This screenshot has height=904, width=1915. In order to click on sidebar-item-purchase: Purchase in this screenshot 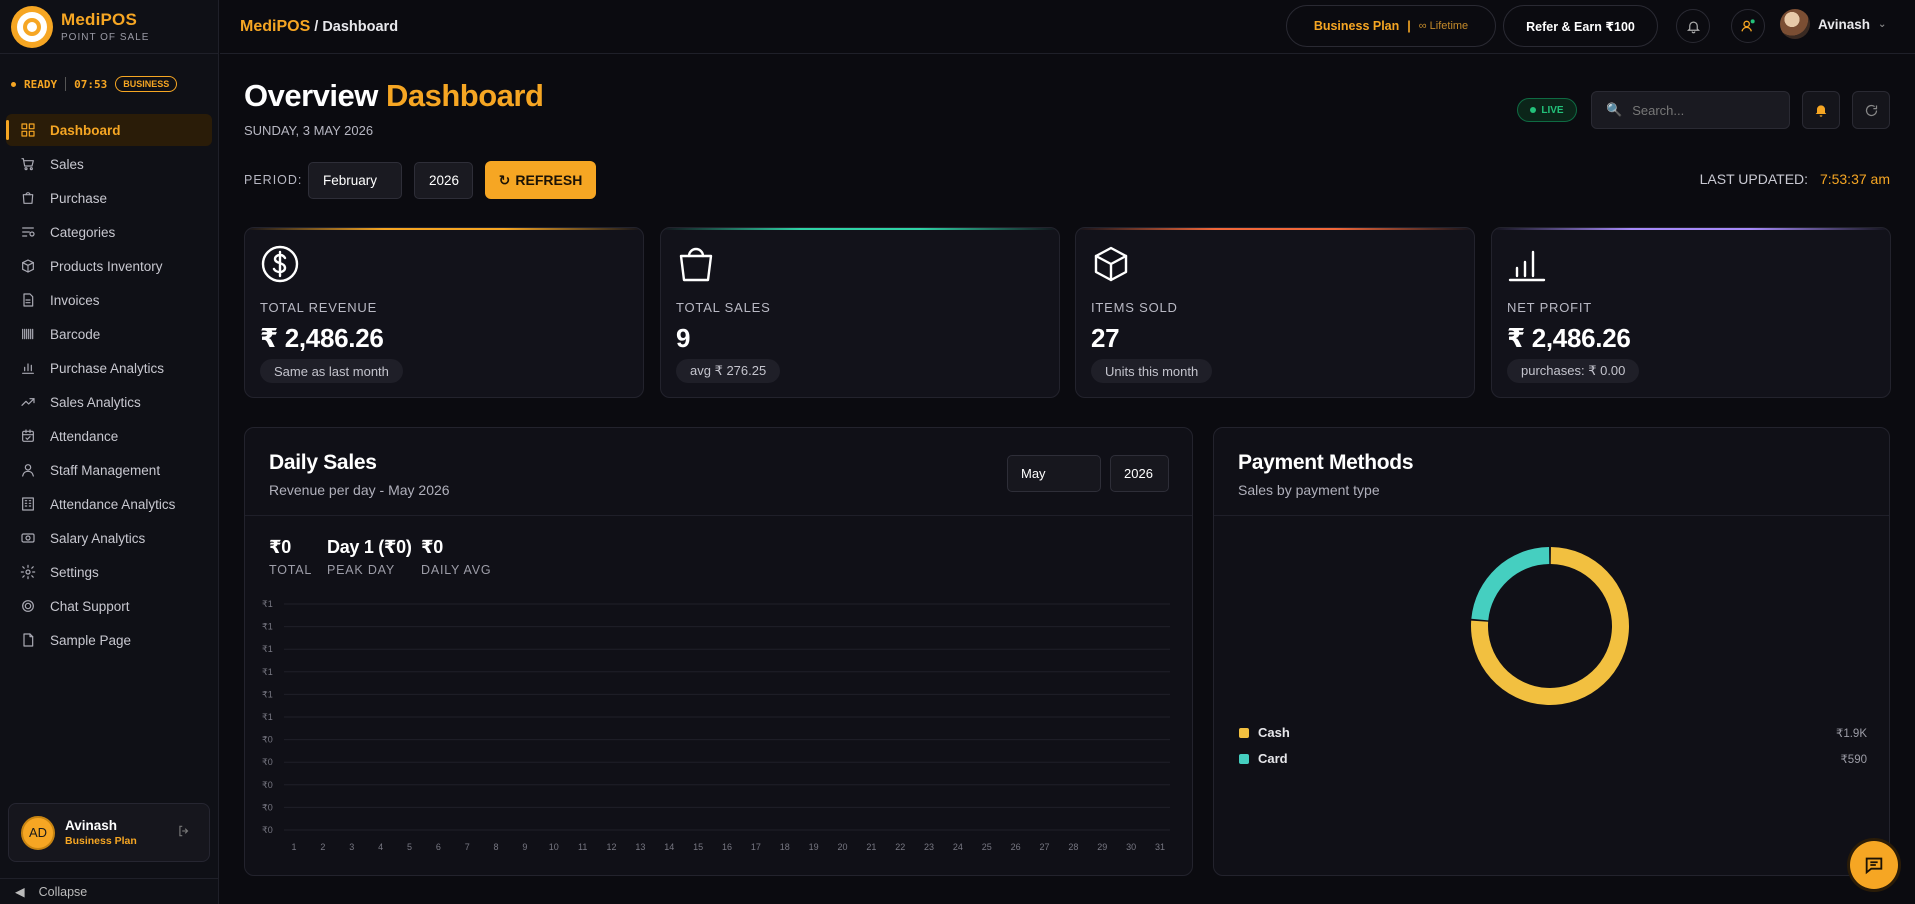, I will do `click(109, 198)`.